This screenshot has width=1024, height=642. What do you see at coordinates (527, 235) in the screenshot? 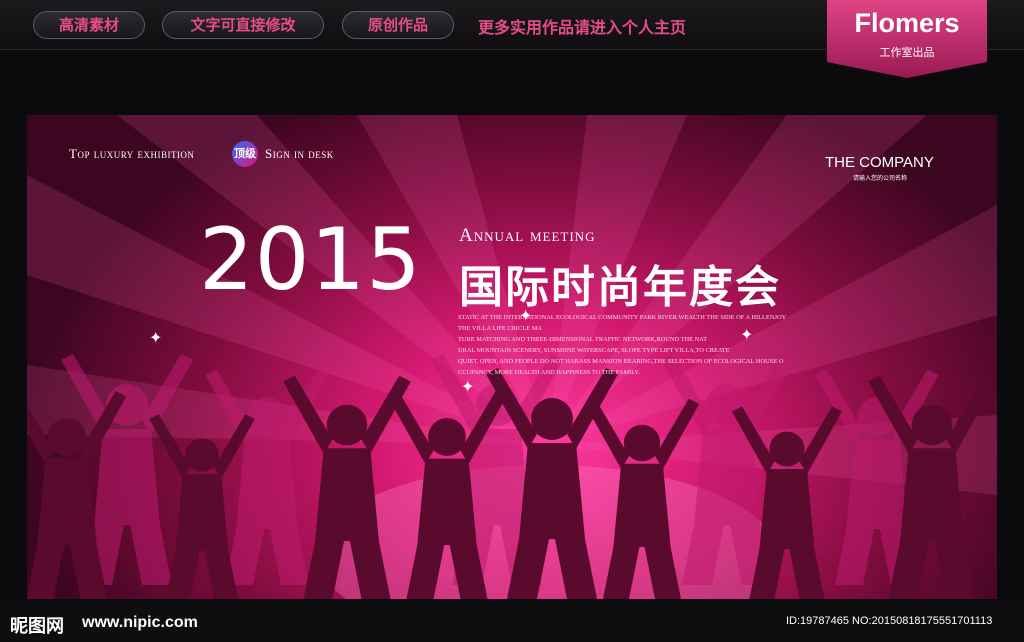
I see `annual-meeting-text: Annual meeting` at bounding box center [527, 235].